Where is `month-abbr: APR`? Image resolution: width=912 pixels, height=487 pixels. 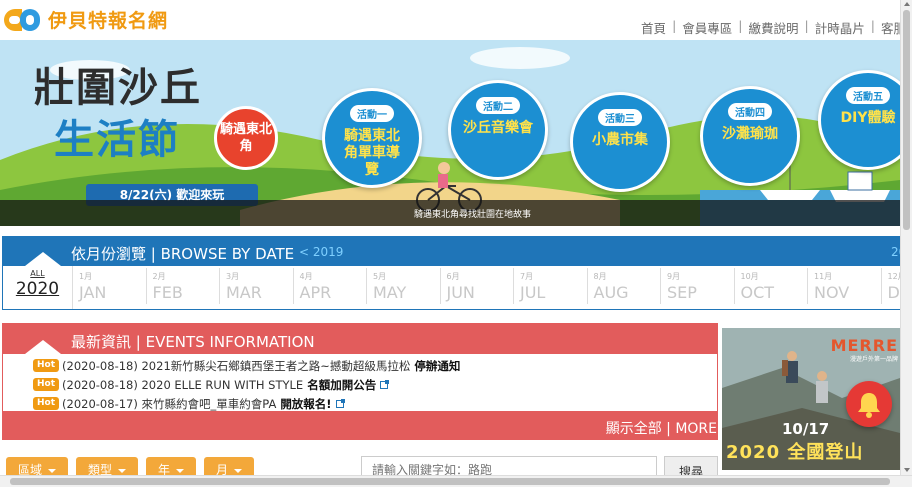 month-abbr: APR is located at coordinates (315, 292).